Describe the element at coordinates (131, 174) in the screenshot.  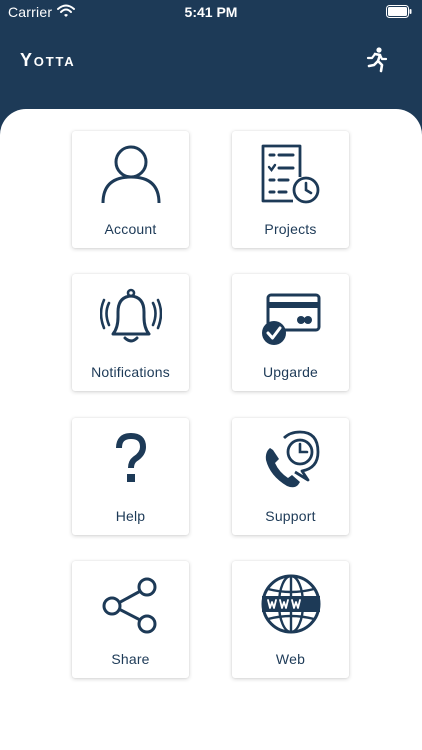
I see `user-icon` at that location.